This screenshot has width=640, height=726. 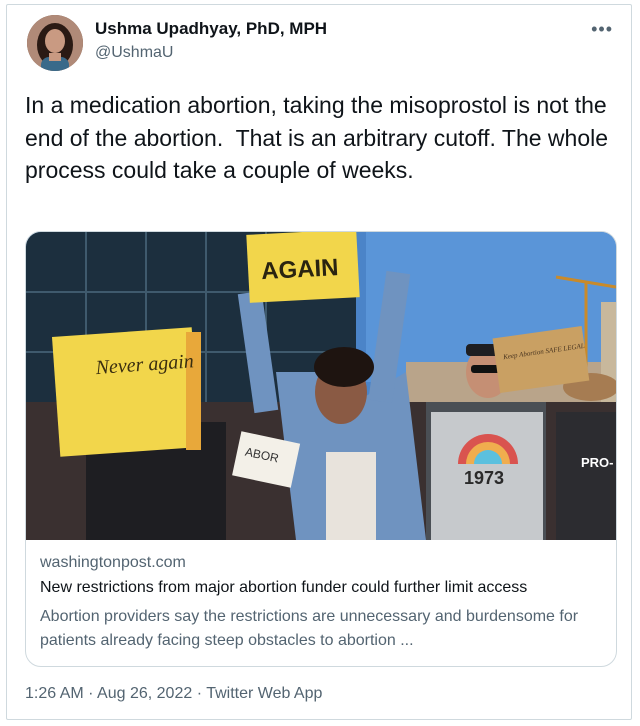 What do you see at coordinates (211, 29) in the screenshot?
I see `author-name: Ushma Upadhyay, PhD, MPH` at bounding box center [211, 29].